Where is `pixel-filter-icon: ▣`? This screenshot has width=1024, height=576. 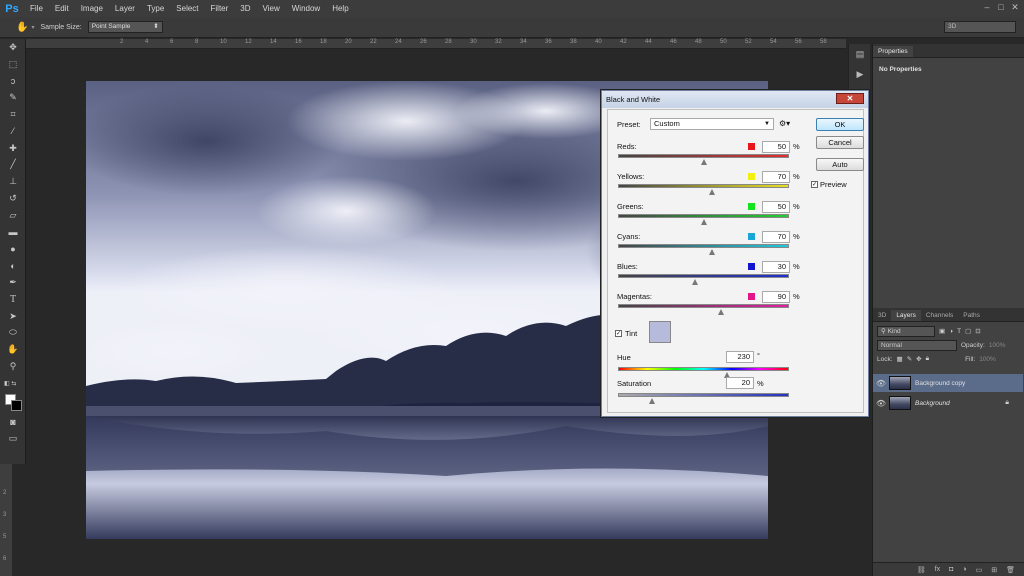 pixel-filter-icon: ▣ is located at coordinates (942, 331).